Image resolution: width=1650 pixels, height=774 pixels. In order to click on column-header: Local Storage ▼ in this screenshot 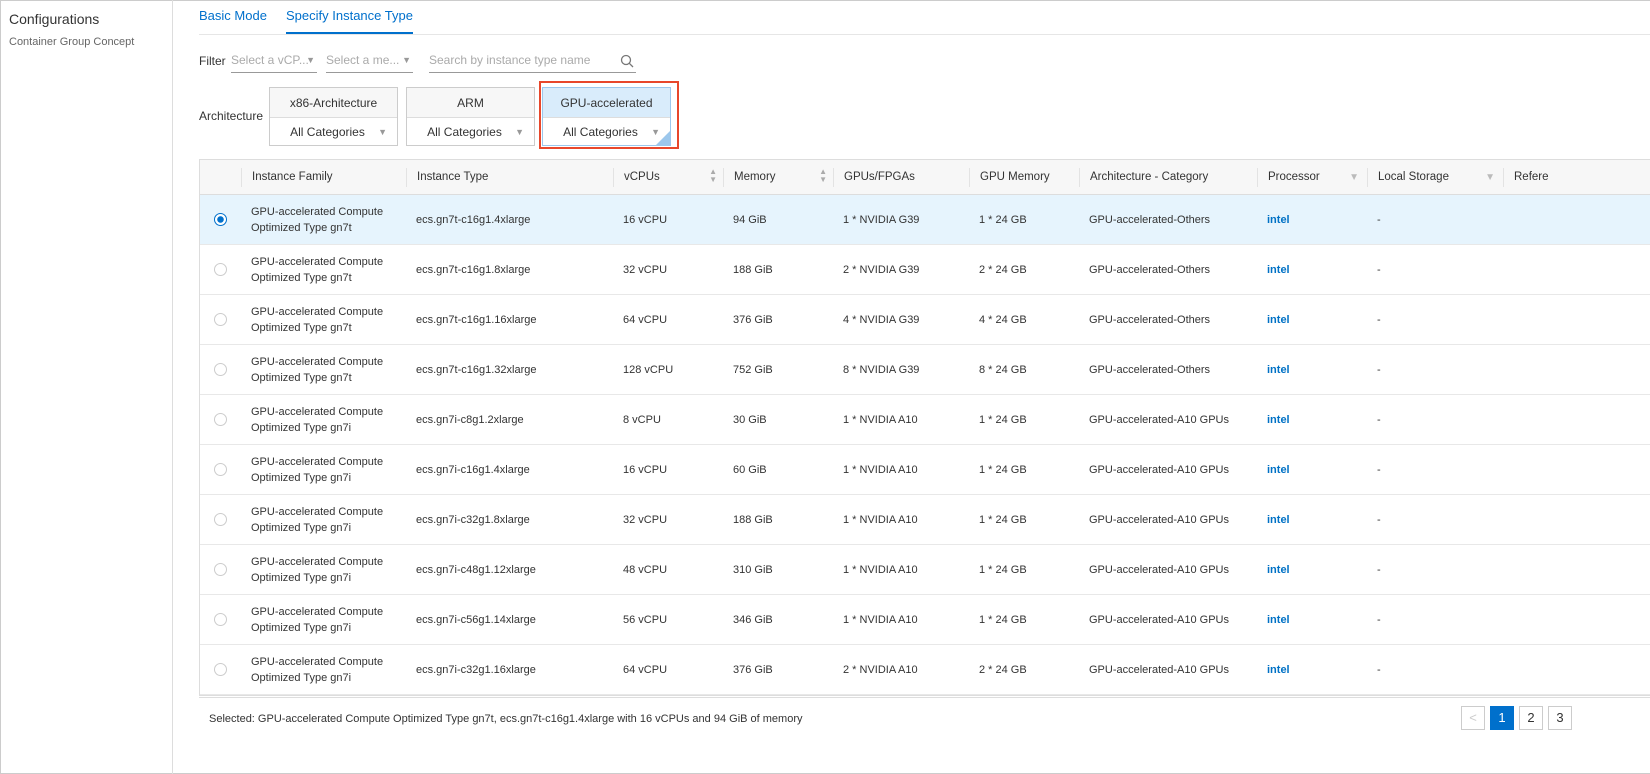, I will do `click(1435, 177)`.